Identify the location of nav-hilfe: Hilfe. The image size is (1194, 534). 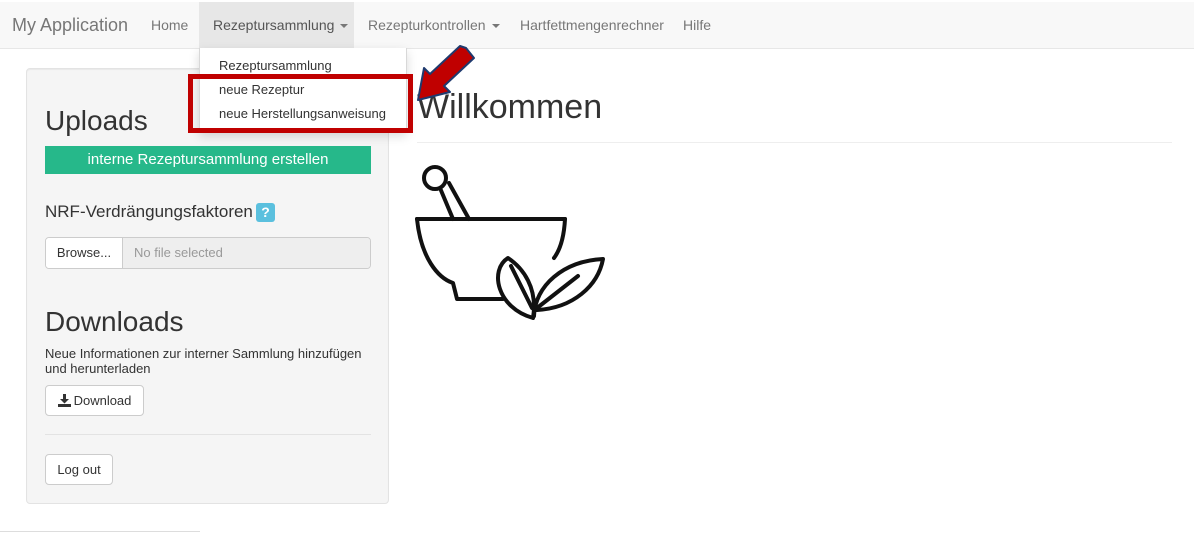
(697, 25).